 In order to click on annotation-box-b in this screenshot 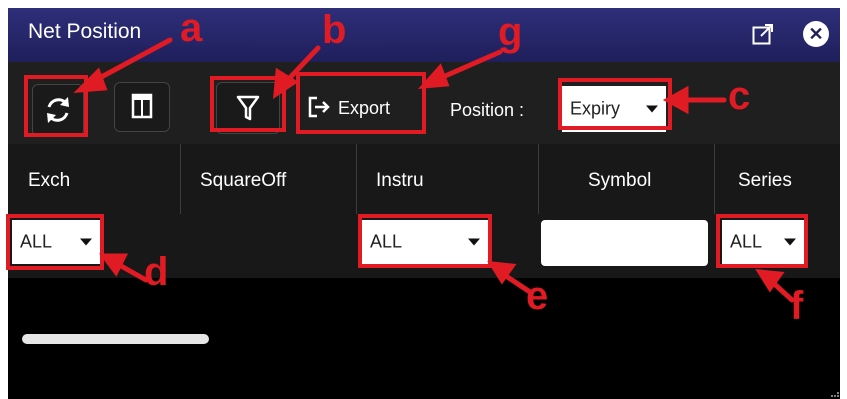, I will do `click(248, 104)`.